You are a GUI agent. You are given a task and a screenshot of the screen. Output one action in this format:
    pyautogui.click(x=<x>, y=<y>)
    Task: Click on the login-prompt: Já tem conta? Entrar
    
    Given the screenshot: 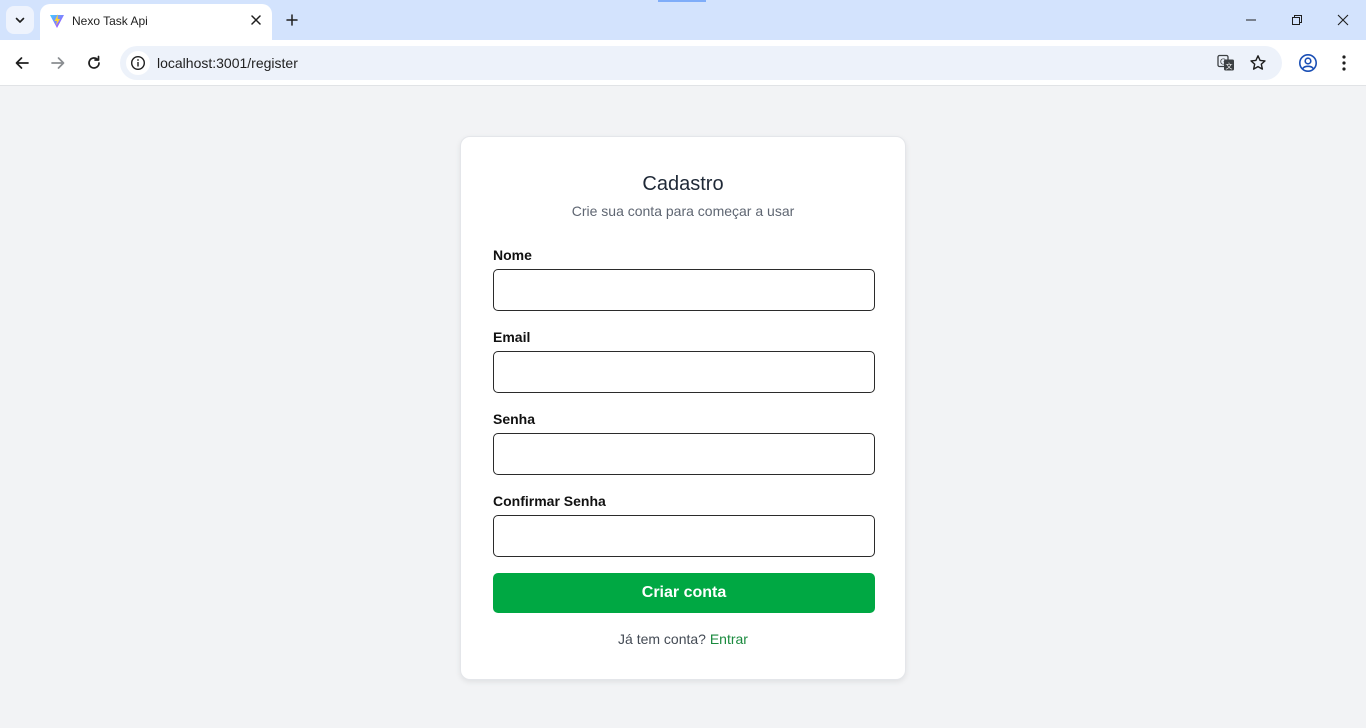 What is the action you would take?
    pyautogui.click(x=683, y=639)
    